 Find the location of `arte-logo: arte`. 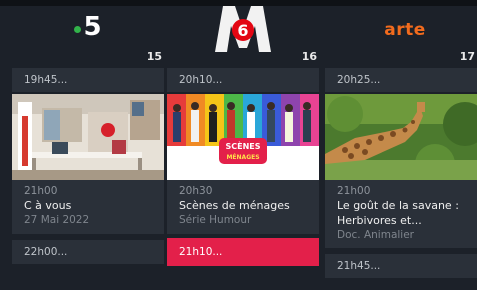

arte-logo: arte is located at coordinates (405, 30).